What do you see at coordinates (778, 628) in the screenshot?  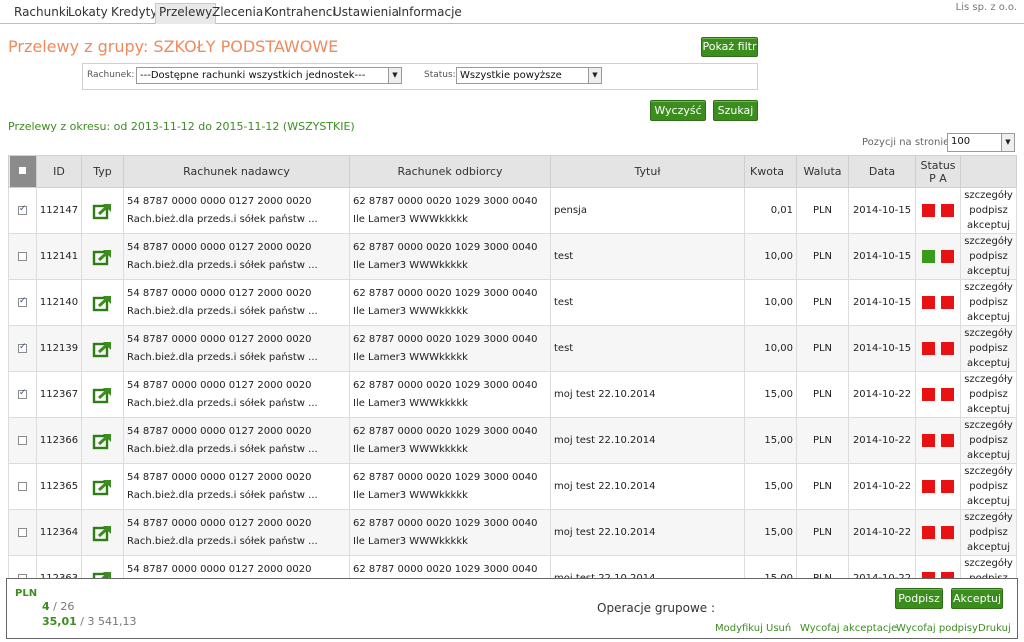 I see `delete-link: Usuń` at bounding box center [778, 628].